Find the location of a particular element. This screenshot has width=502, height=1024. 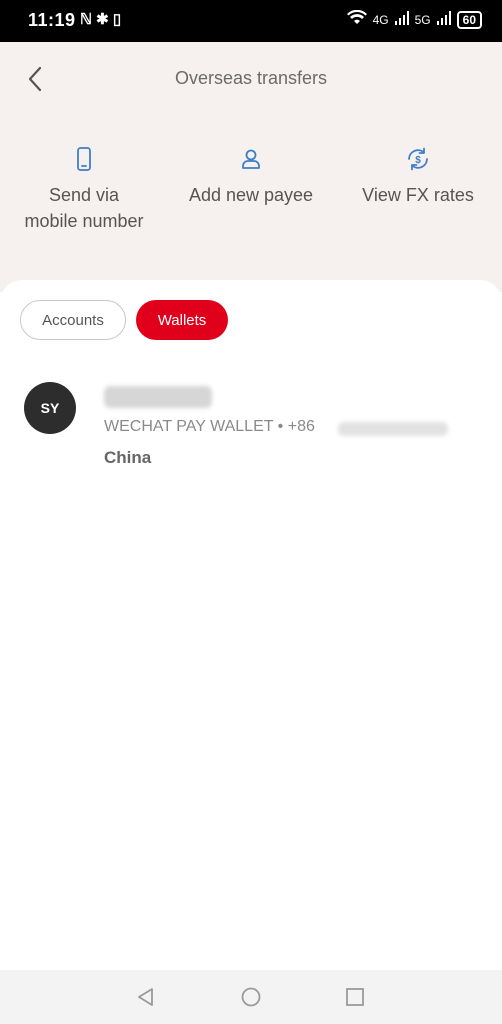

send-via-mobile-button: Send via mobile number is located at coordinates (84, 190).